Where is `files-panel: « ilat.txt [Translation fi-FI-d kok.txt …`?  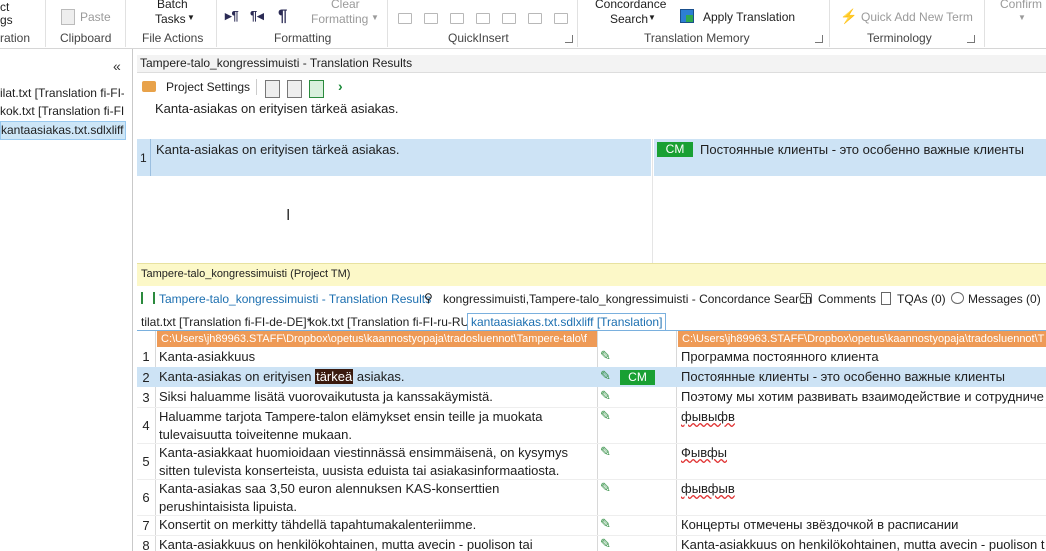 files-panel: « ilat.txt [Translation fi-FI-d kok.txt … is located at coordinates (66, 300).